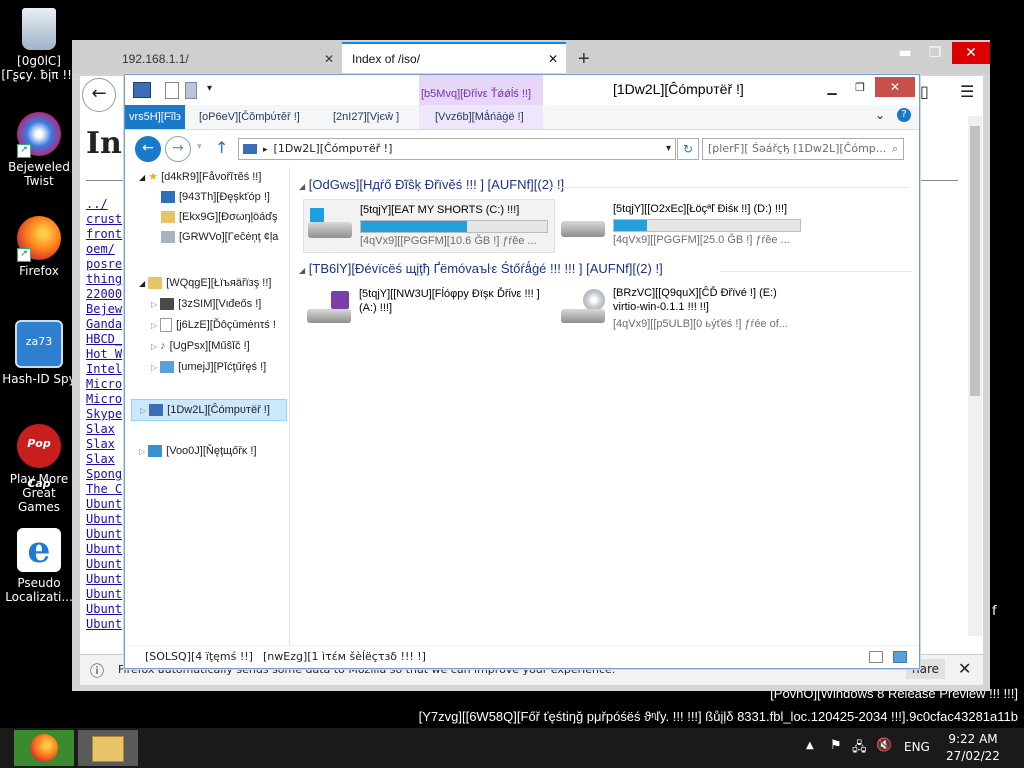  Describe the element at coordinates (39, 271) in the screenshot. I see `desktop-icon-label: Firefox` at that location.